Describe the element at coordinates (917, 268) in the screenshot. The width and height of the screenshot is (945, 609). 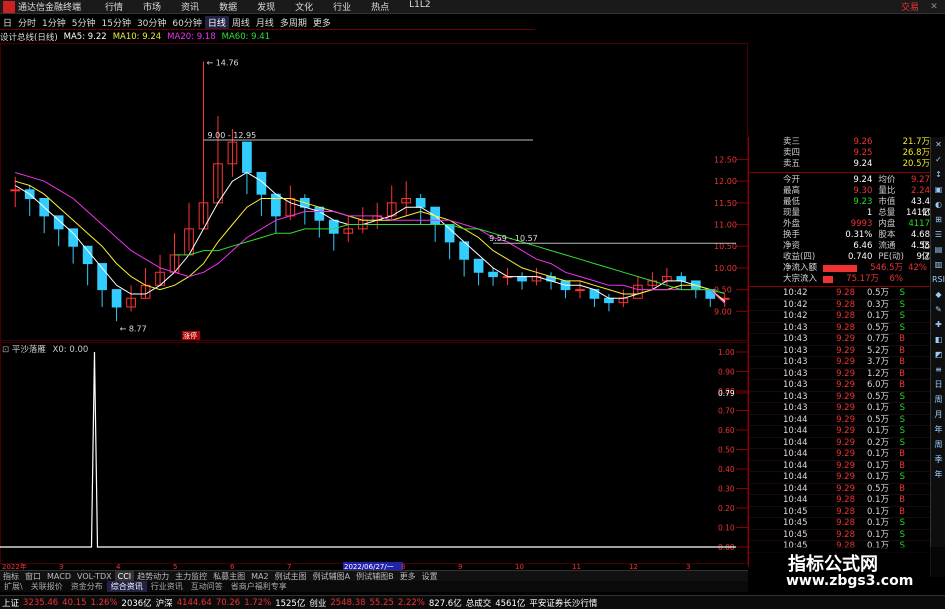
I see `flow-pct: 42%` at that location.